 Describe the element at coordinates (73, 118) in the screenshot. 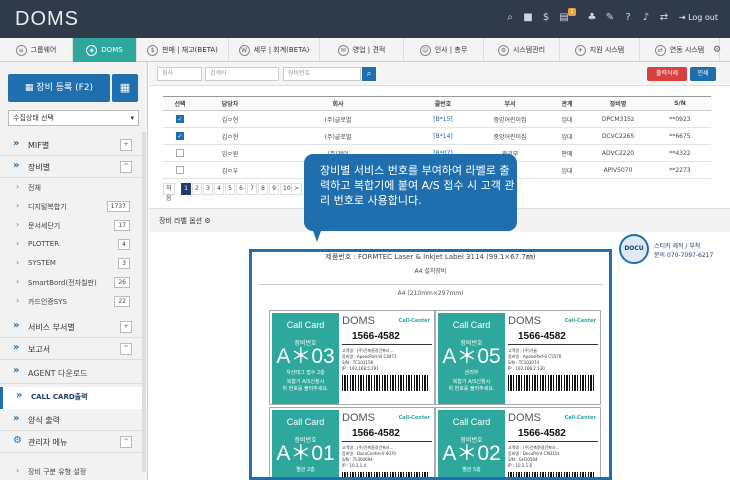

I see `collection-state-select: 수집상태 선택 ▾` at that location.